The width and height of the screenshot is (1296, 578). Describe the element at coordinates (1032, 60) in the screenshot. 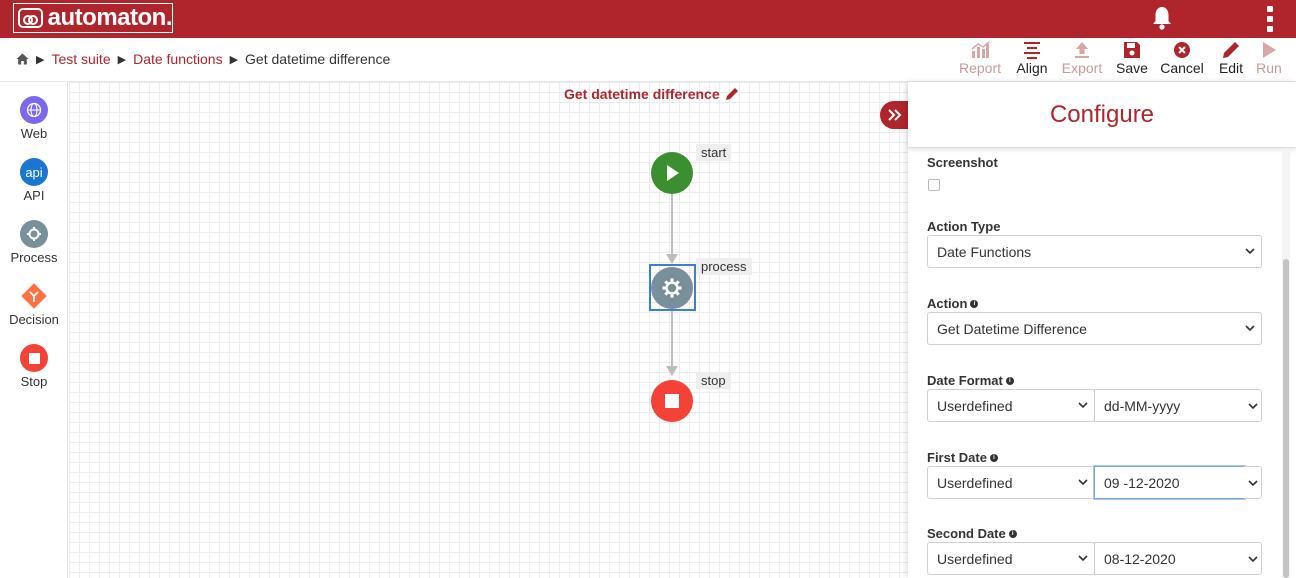

I see `align-button: Align` at that location.